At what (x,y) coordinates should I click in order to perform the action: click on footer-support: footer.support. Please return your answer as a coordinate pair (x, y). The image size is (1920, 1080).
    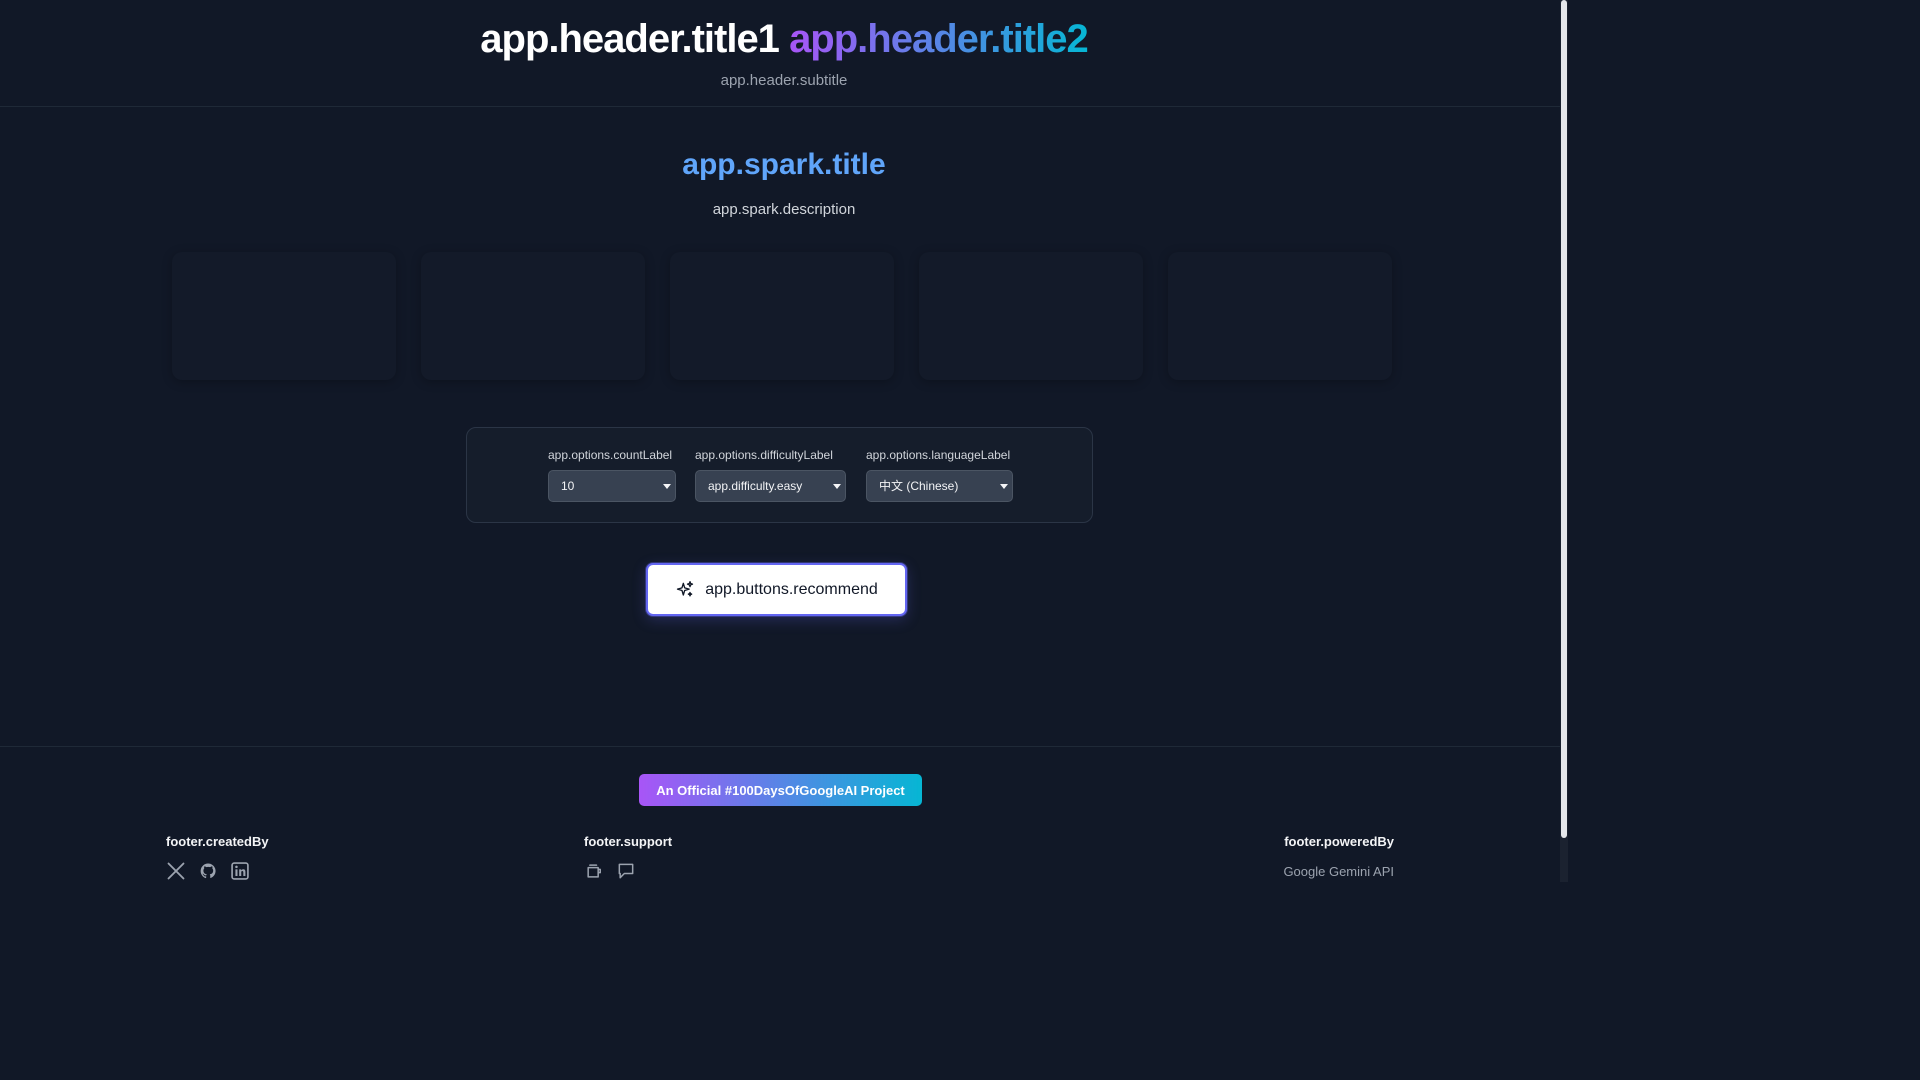
    Looking at the image, I should click on (628, 841).